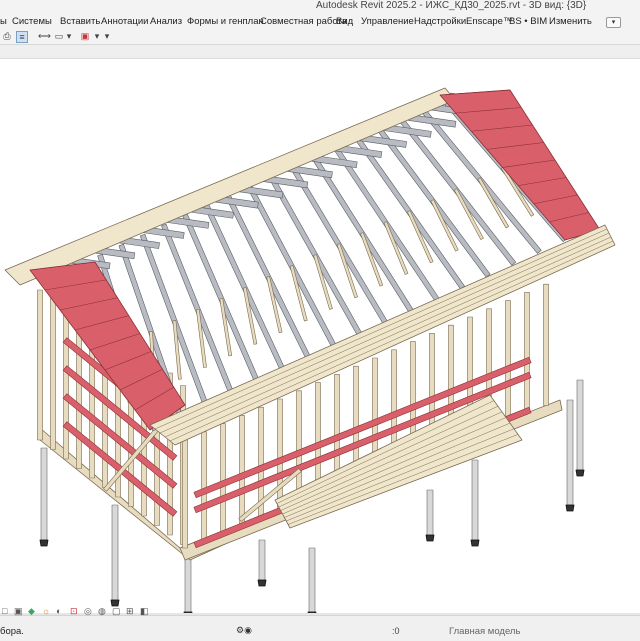  What do you see at coordinates (102, 611) in the screenshot?
I see `reveal-hidden-icon: ◍` at bounding box center [102, 611].